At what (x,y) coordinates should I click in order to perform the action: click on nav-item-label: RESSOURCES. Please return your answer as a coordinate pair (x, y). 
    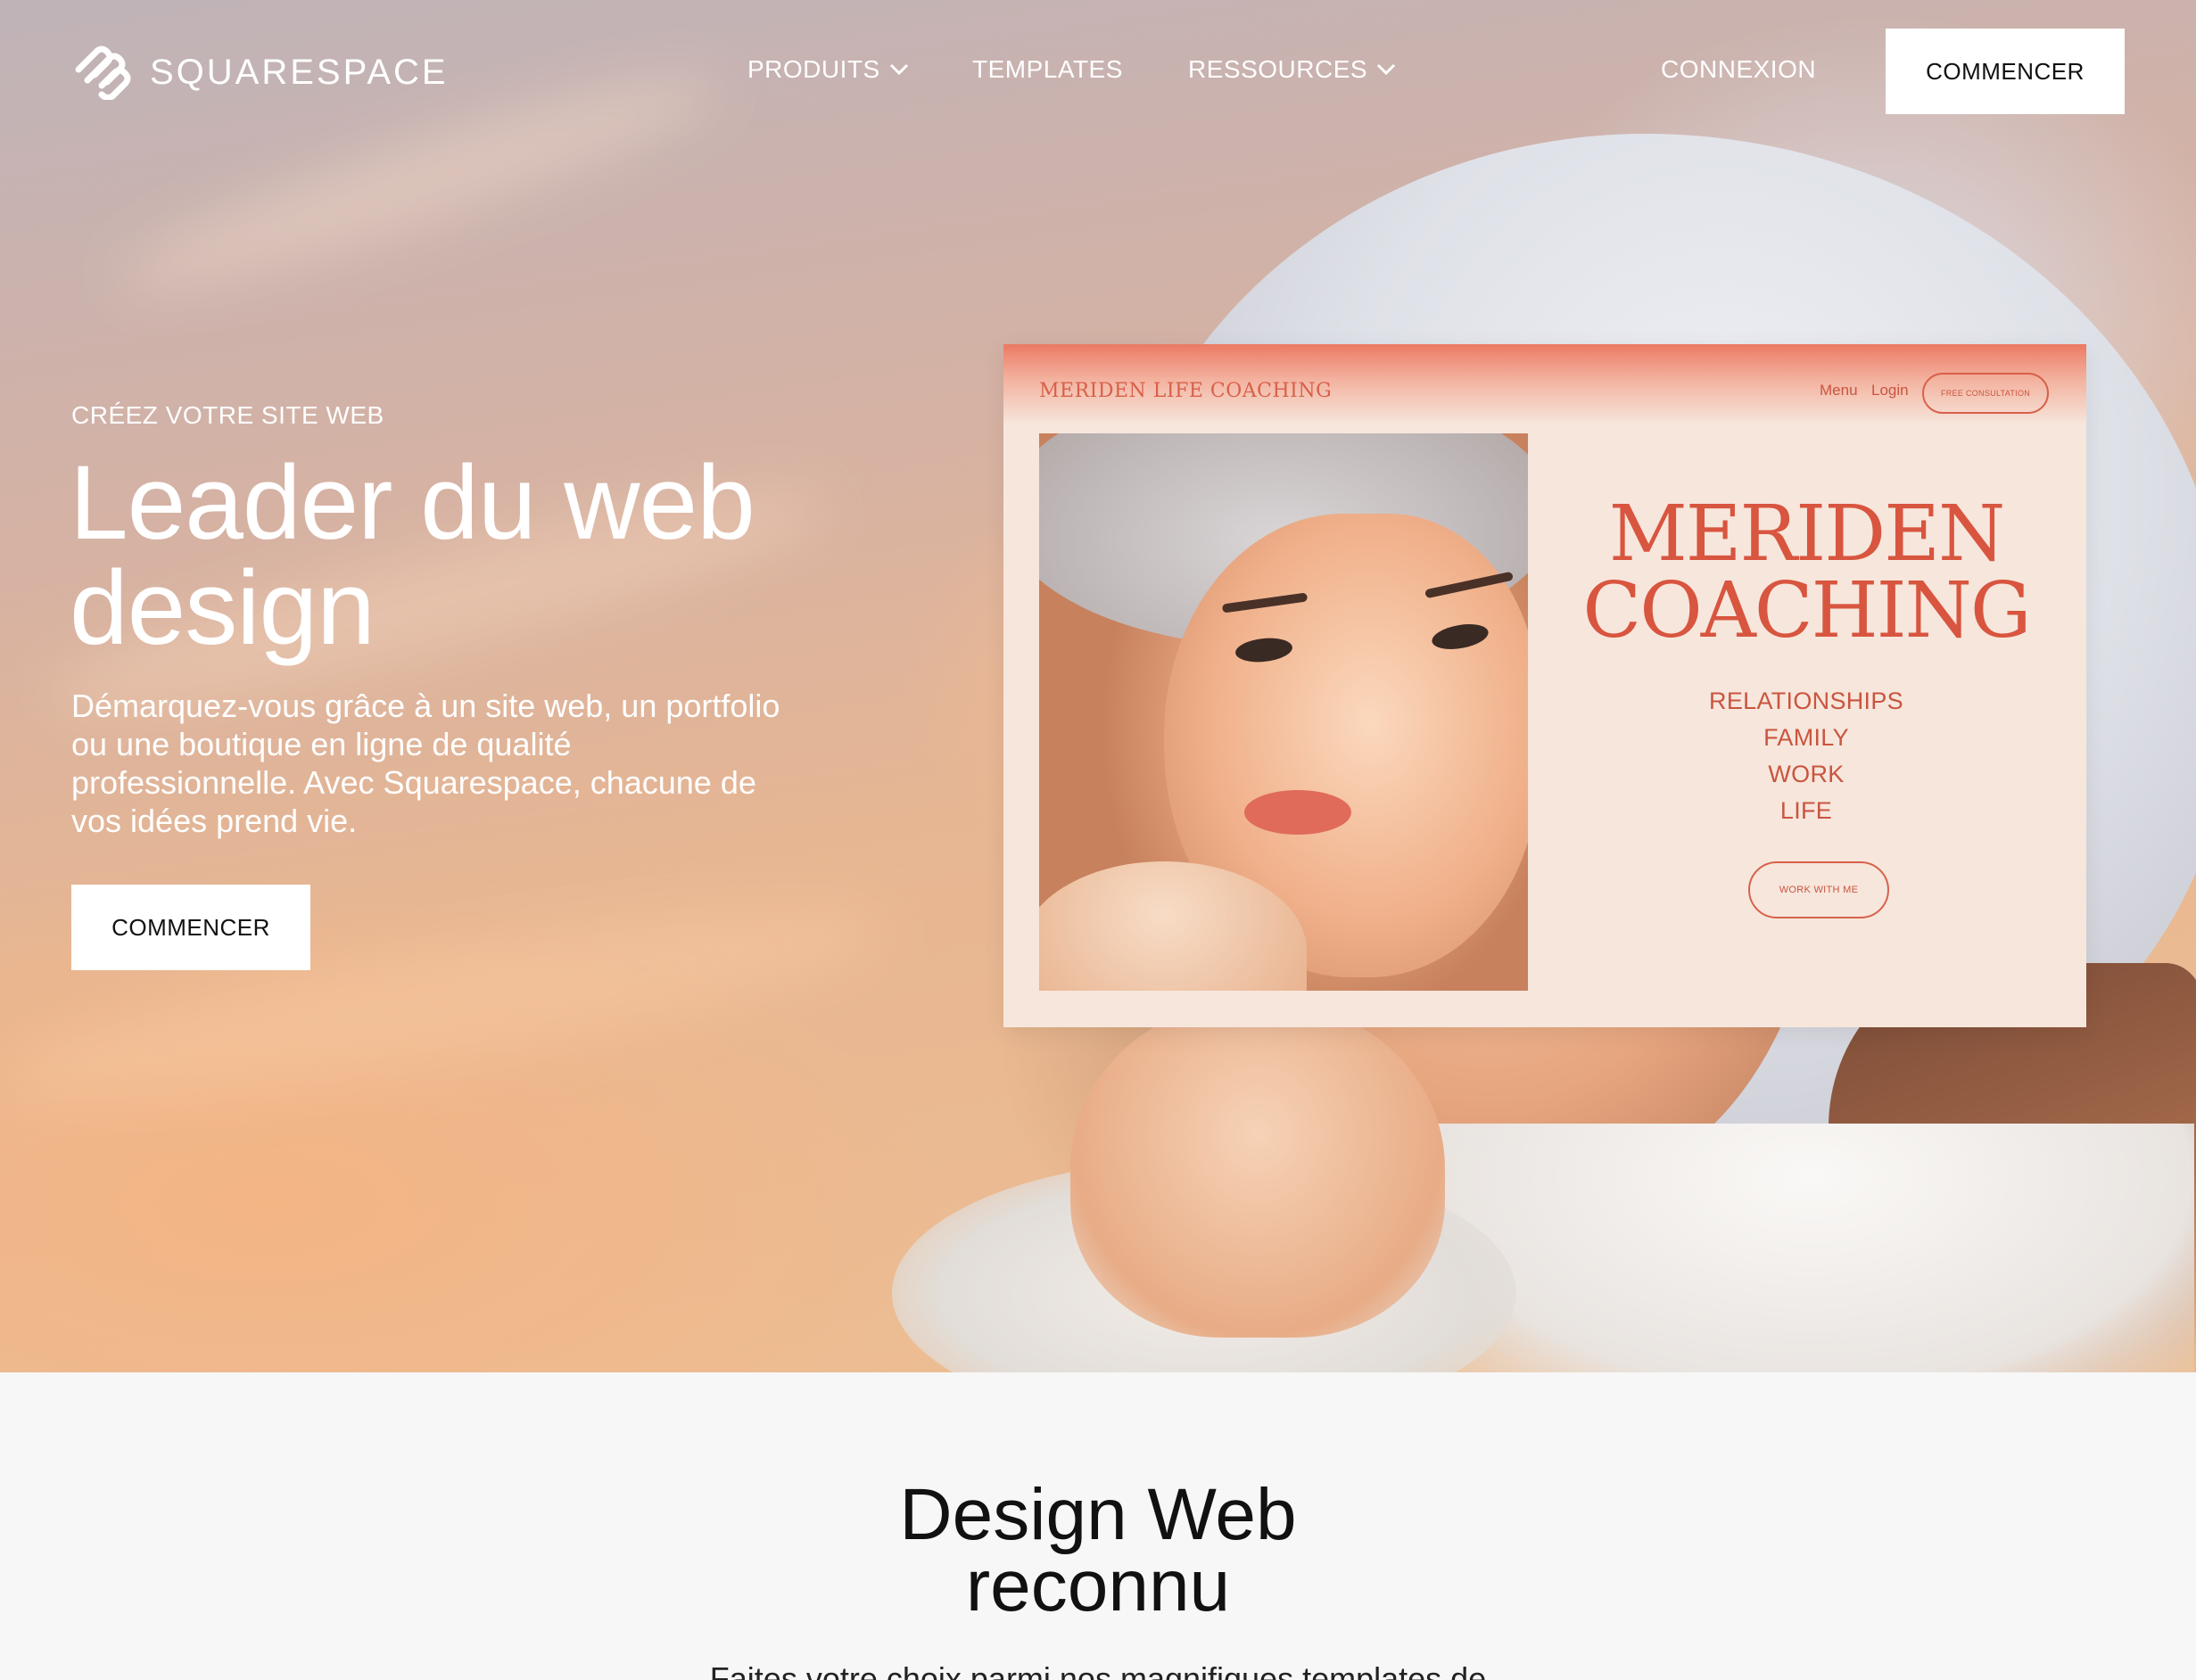
    Looking at the image, I should click on (1278, 69).